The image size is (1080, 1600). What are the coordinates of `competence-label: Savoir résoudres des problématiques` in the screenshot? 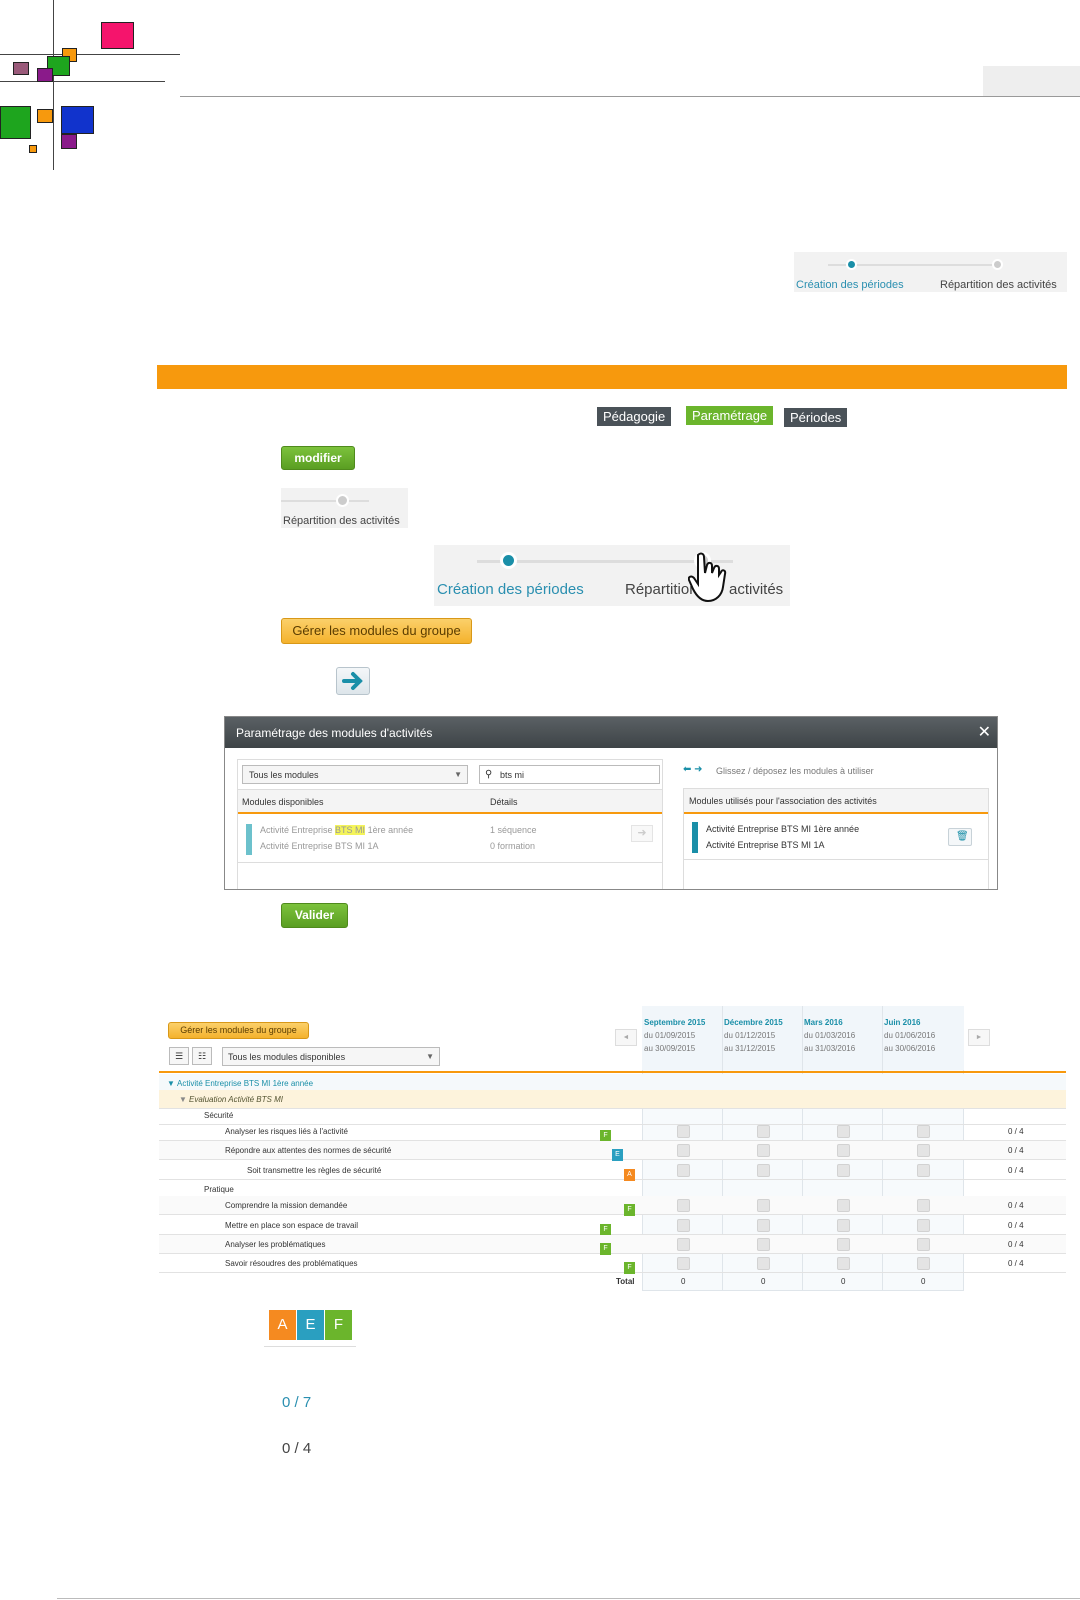 It's located at (291, 1263).